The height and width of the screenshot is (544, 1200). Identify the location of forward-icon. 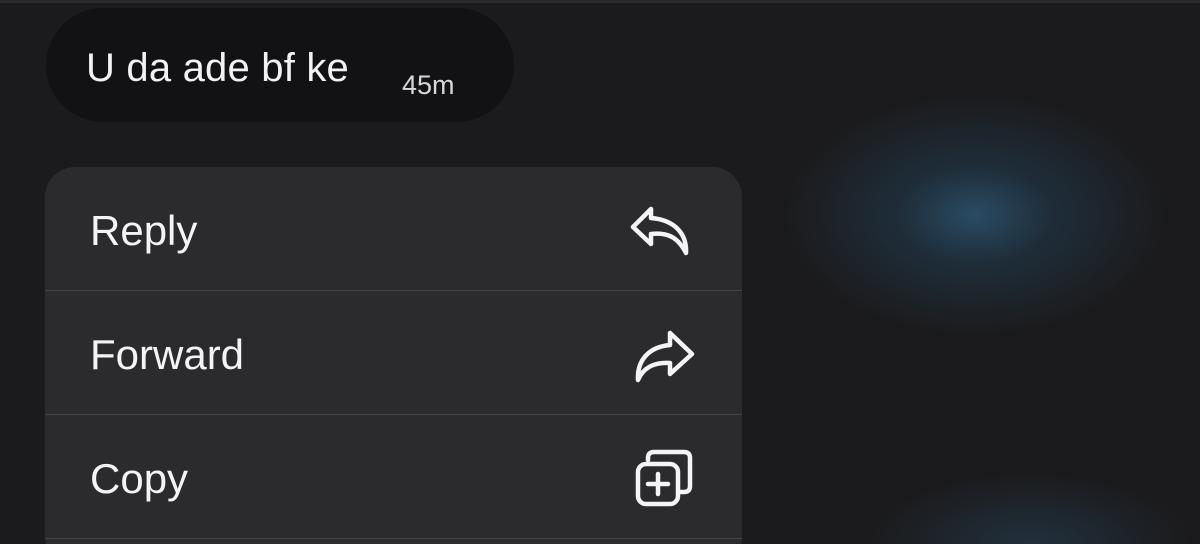
(665, 356).